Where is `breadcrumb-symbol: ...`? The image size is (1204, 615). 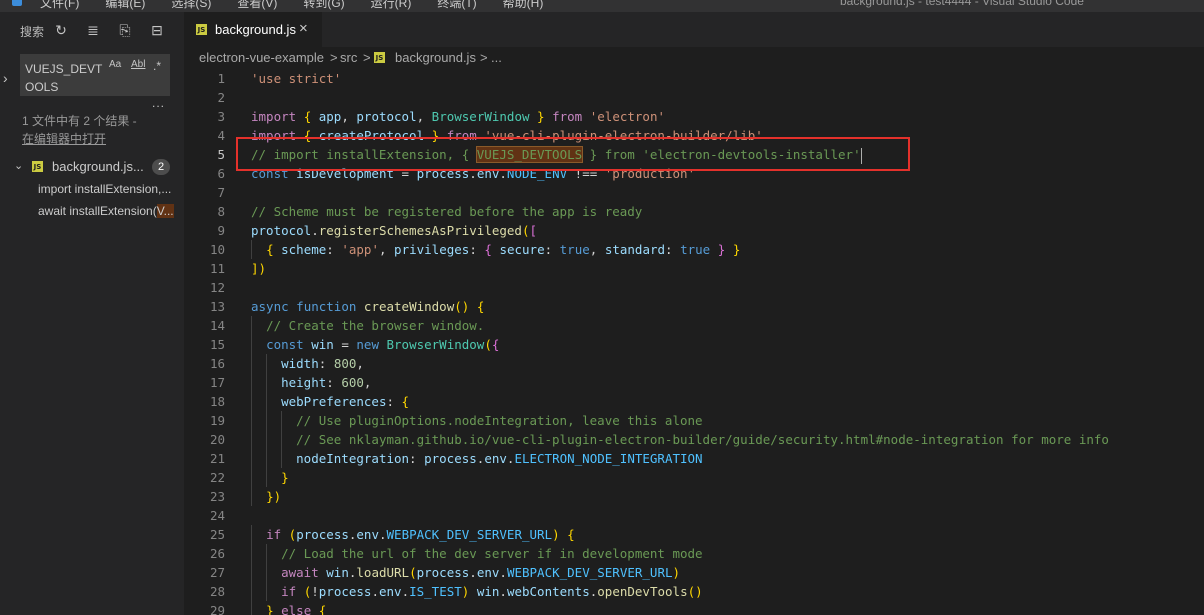 breadcrumb-symbol: ... is located at coordinates (496, 58).